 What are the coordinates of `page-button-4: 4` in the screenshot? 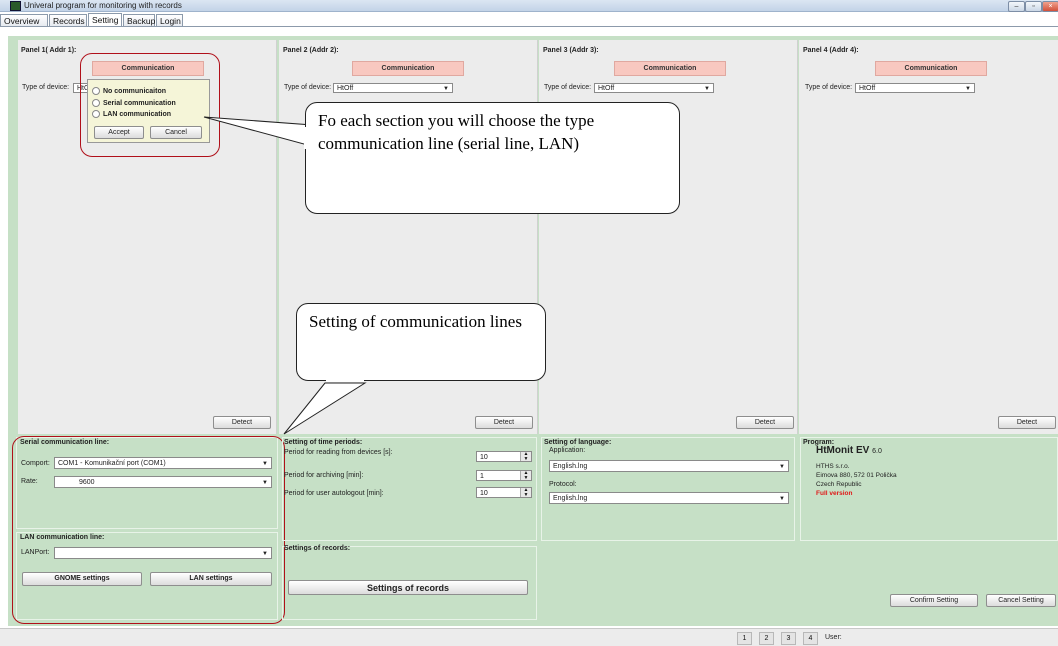 It's located at (810, 638).